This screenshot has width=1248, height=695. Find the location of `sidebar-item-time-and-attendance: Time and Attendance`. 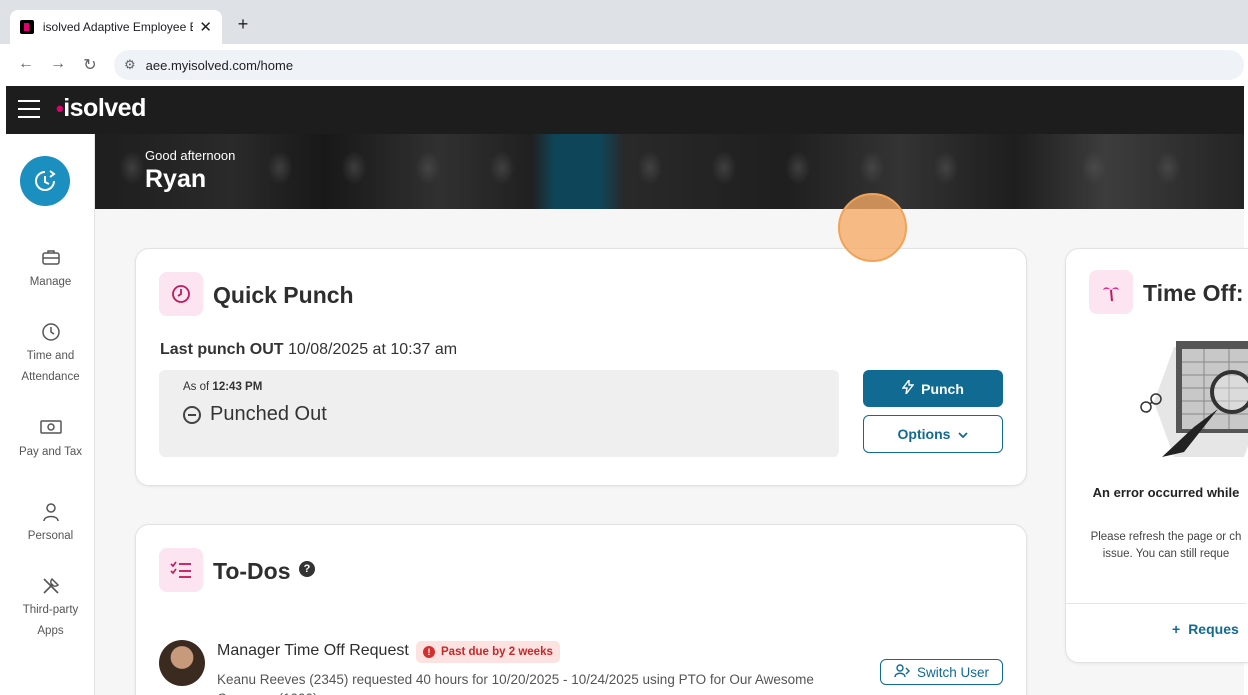

sidebar-item-time-and-attendance: Time and Attendance is located at coordinates (50, 355).